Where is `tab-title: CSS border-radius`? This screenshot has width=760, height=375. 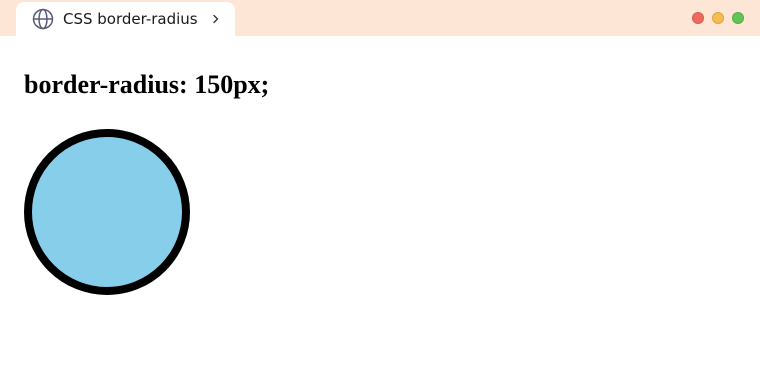
tab-title: CSS border-radius is located at coordinates (130, 19).